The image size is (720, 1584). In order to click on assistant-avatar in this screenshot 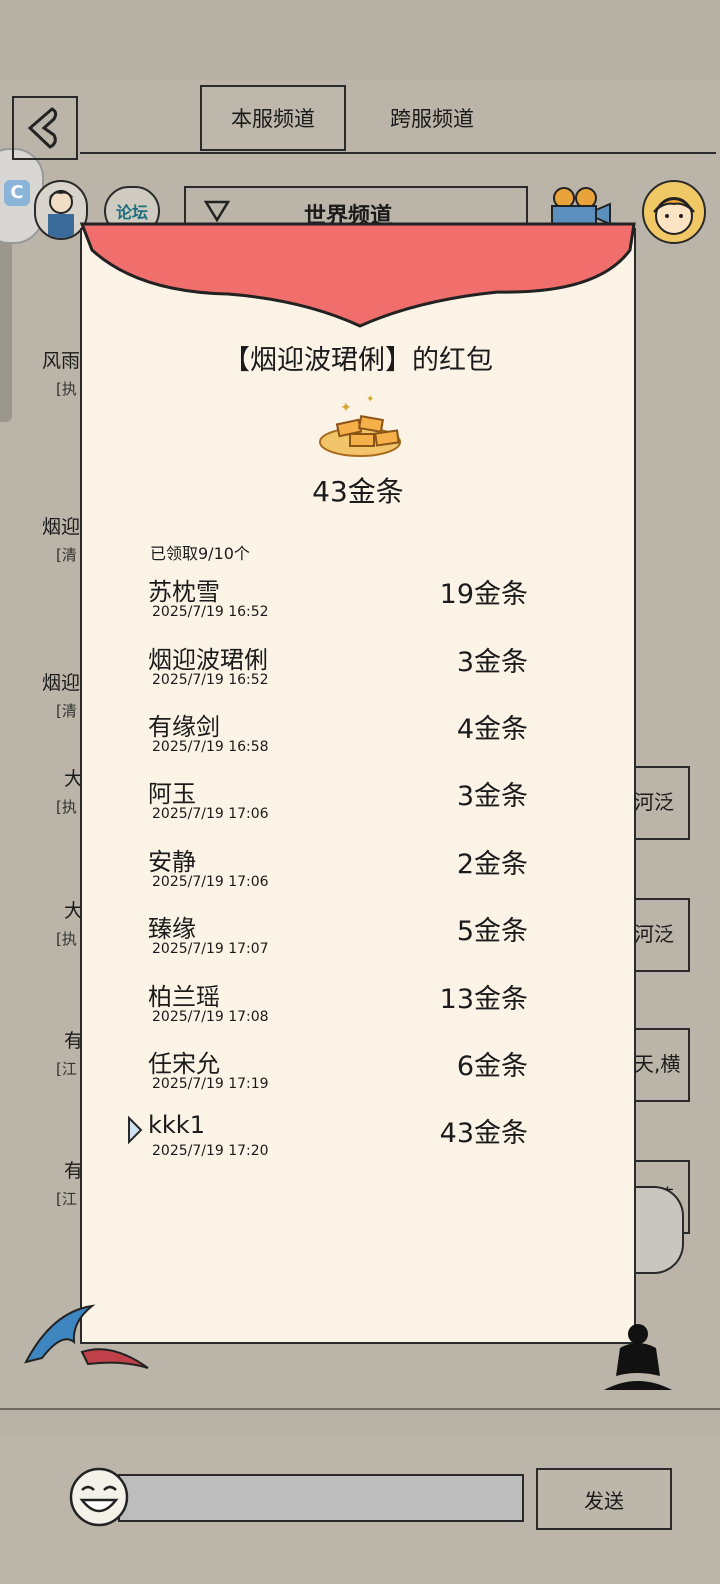, I will do `click(674, 212)`.